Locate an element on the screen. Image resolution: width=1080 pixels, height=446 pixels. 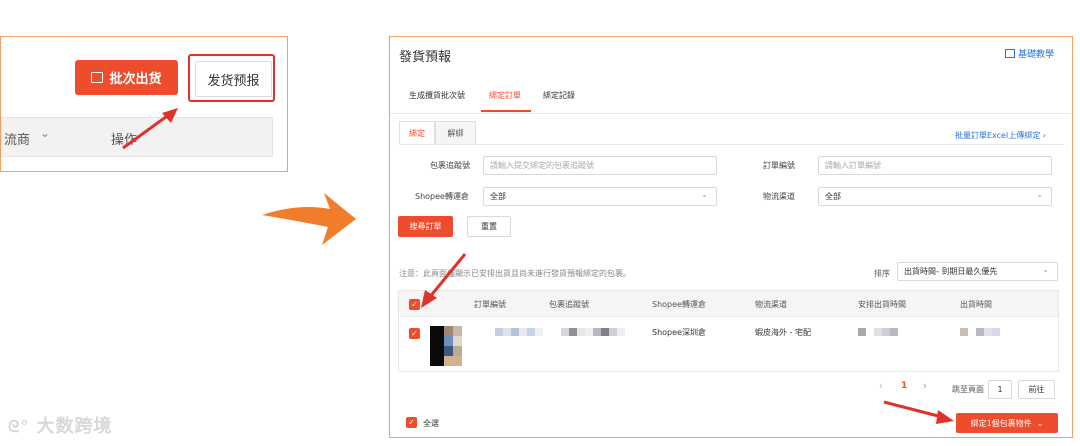
tracking-no-redacted is located at coordinates (593, 332).